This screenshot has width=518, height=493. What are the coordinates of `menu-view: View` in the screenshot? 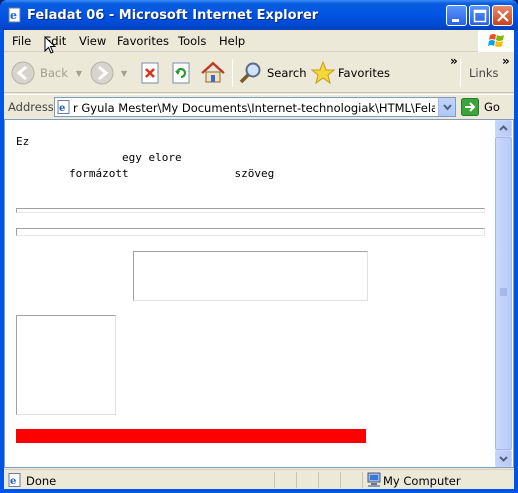 It's located at (92, 41).